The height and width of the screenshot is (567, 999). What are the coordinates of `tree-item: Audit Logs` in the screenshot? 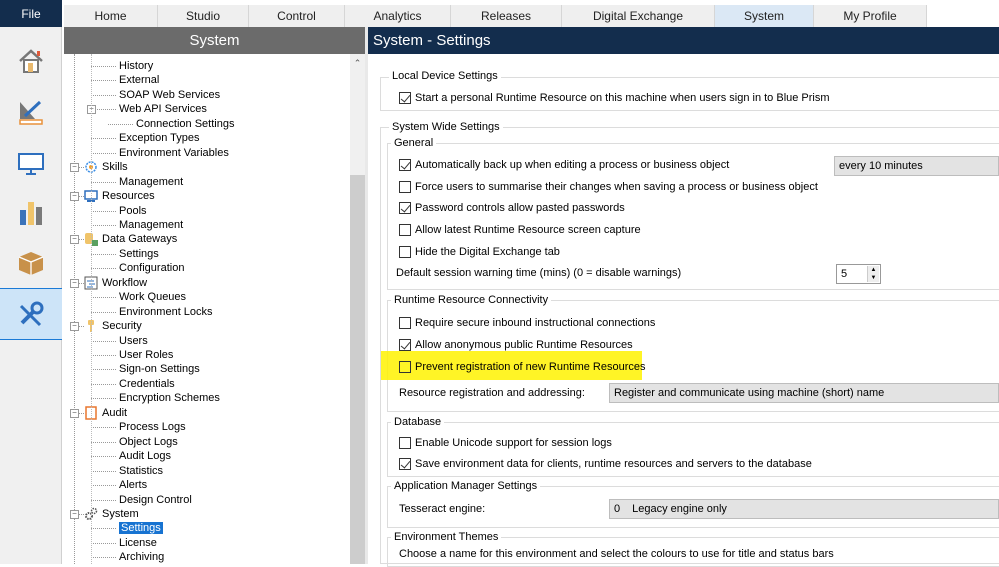 It's located at (145, 456).